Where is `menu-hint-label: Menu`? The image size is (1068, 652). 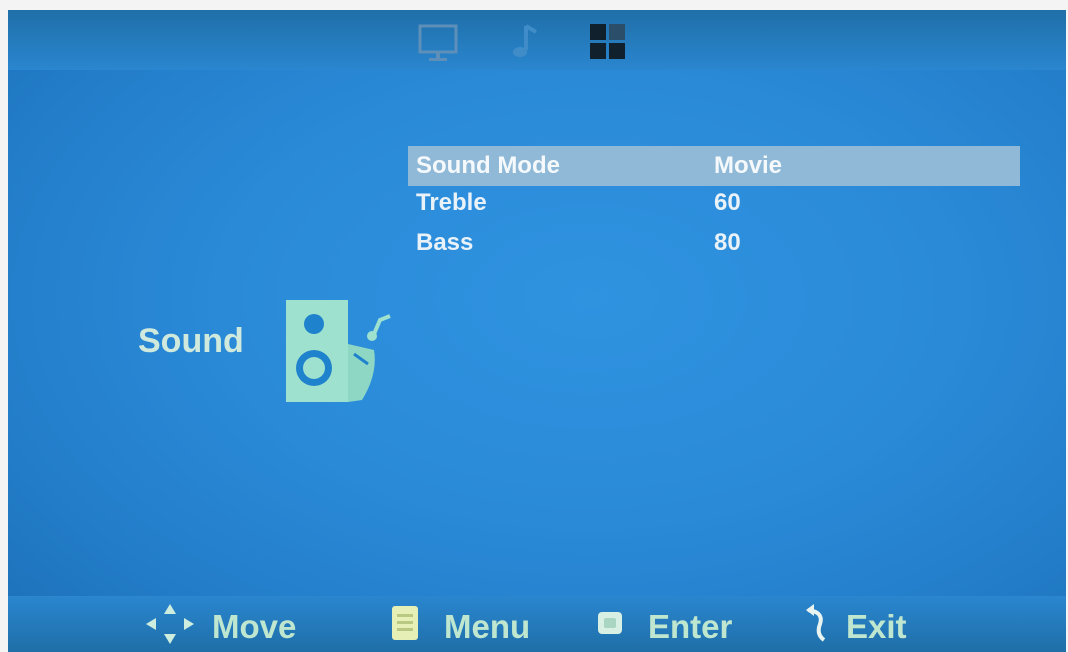 menu-hint-label: Menu is located at coordinates (487, 626).